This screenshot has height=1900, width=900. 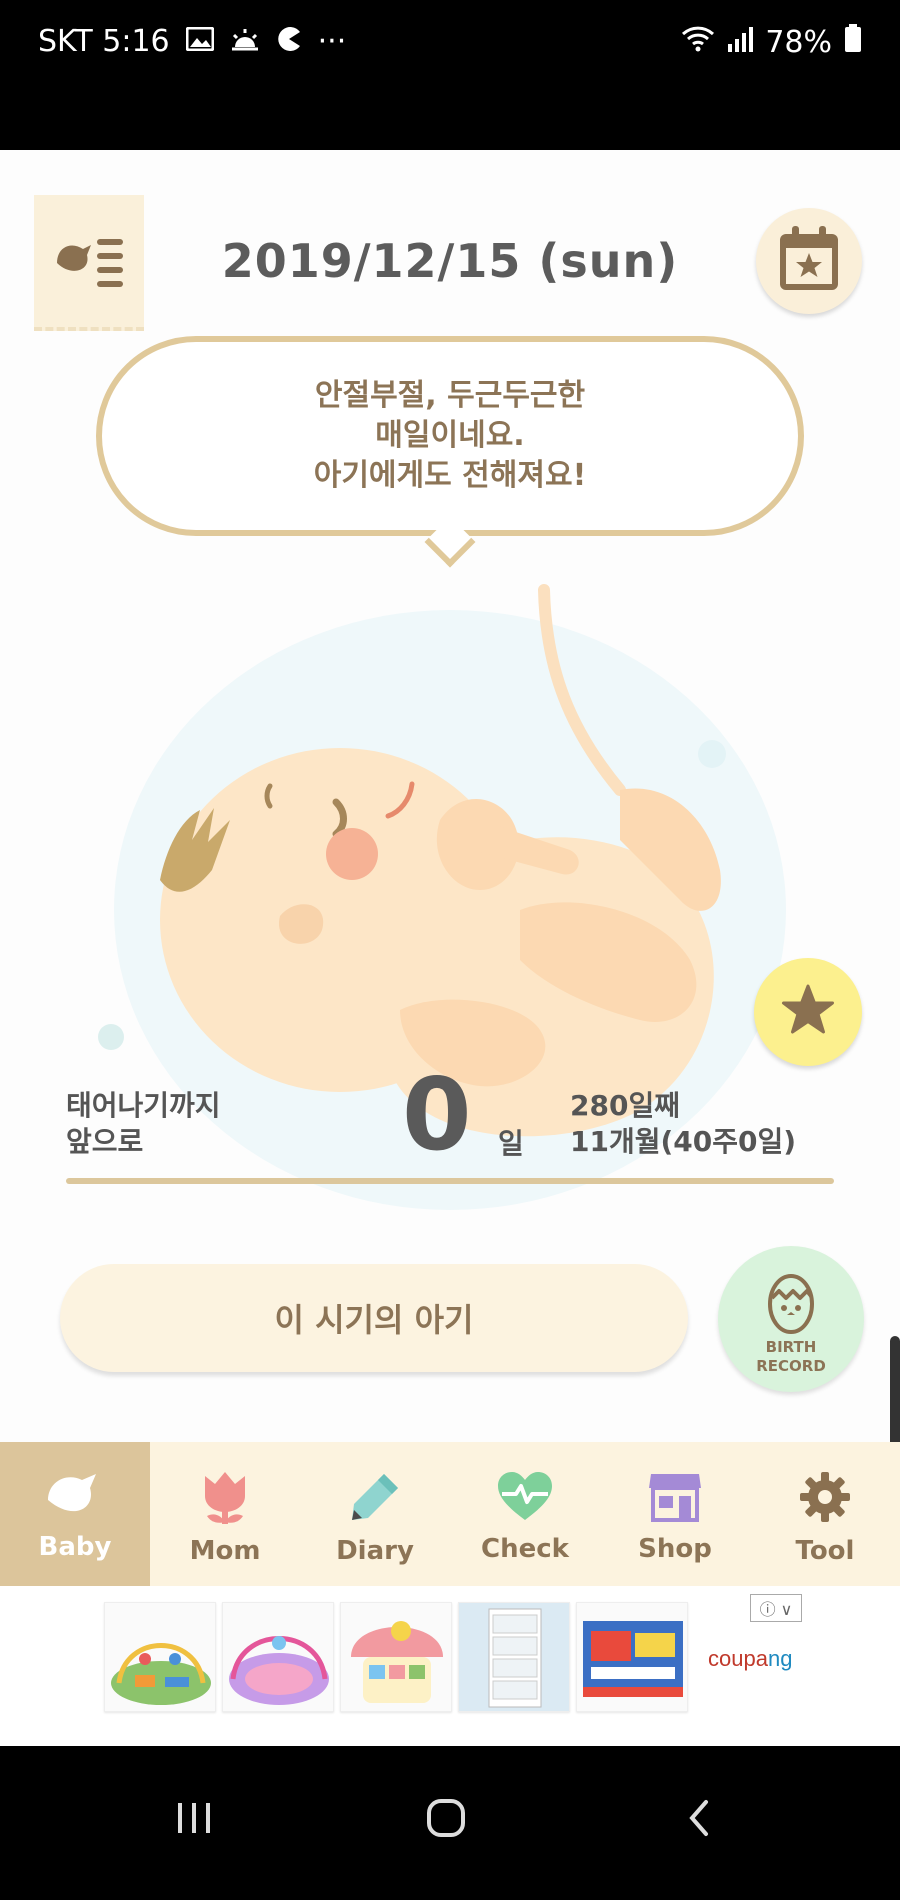 I want to click on tab-shop: Shop, so click(x=675, y=1514).